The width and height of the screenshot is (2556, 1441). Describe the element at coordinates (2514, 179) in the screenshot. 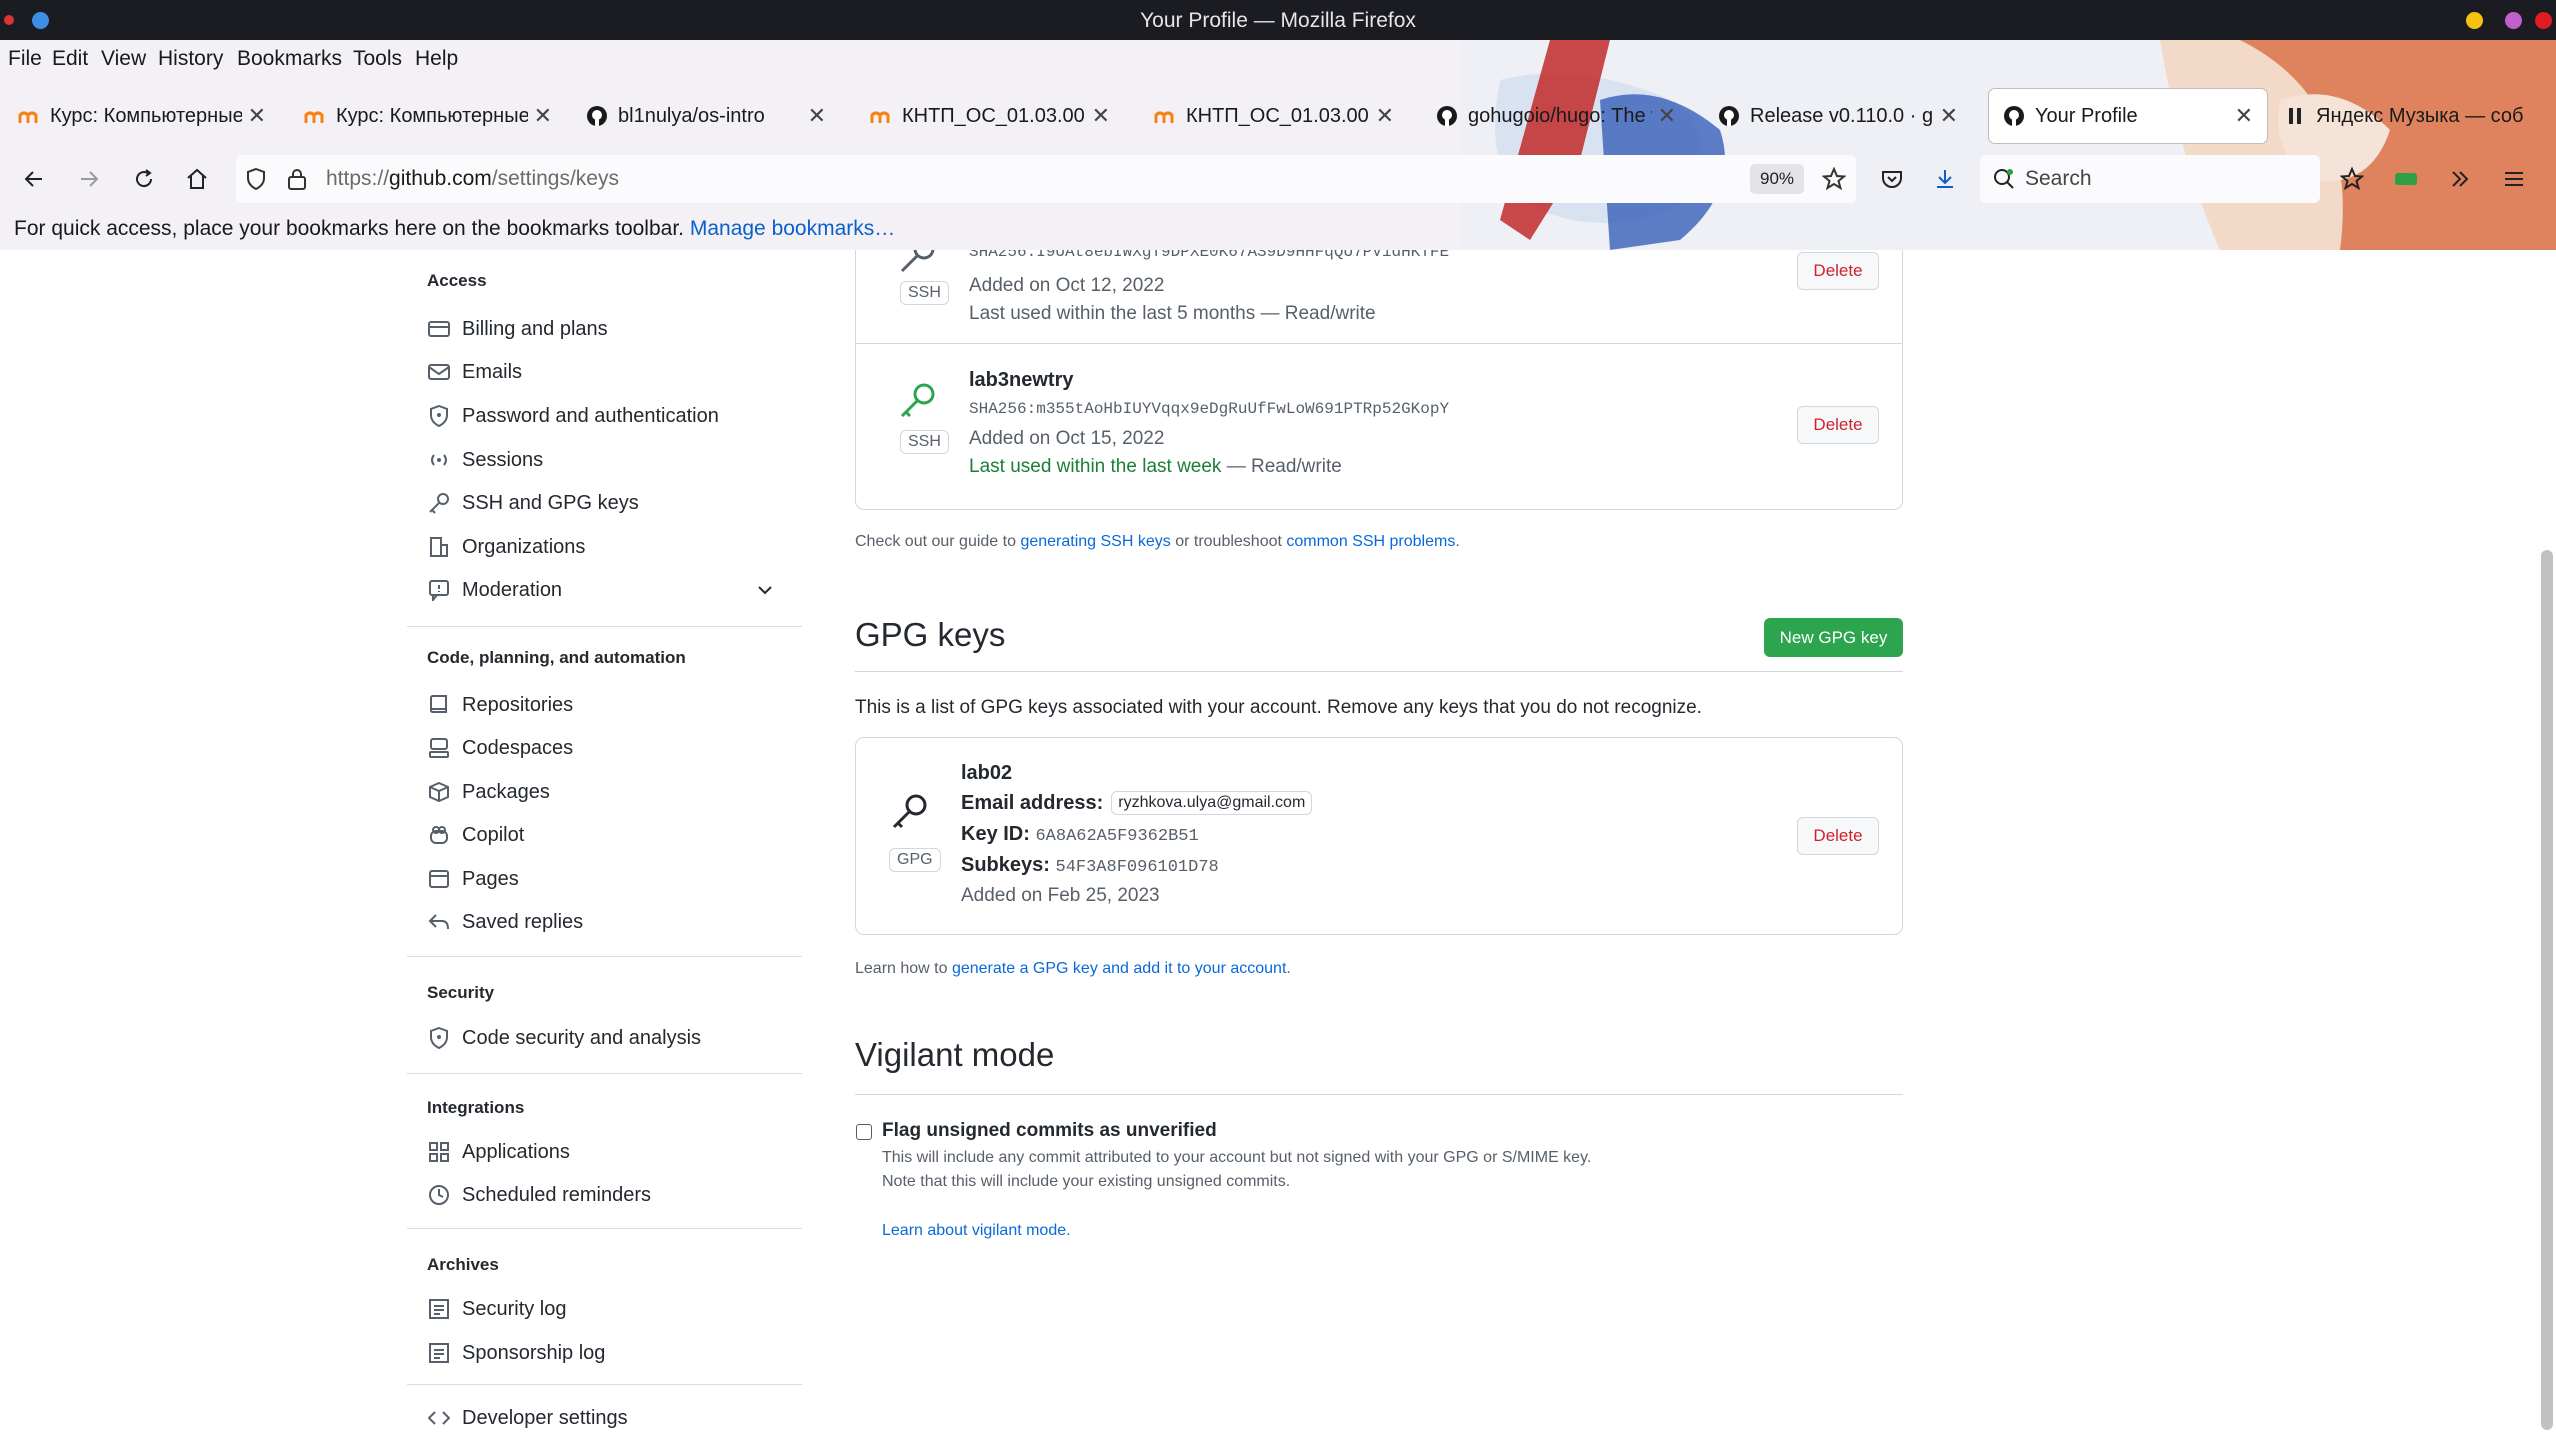

I see `app-menu-button` at that location.